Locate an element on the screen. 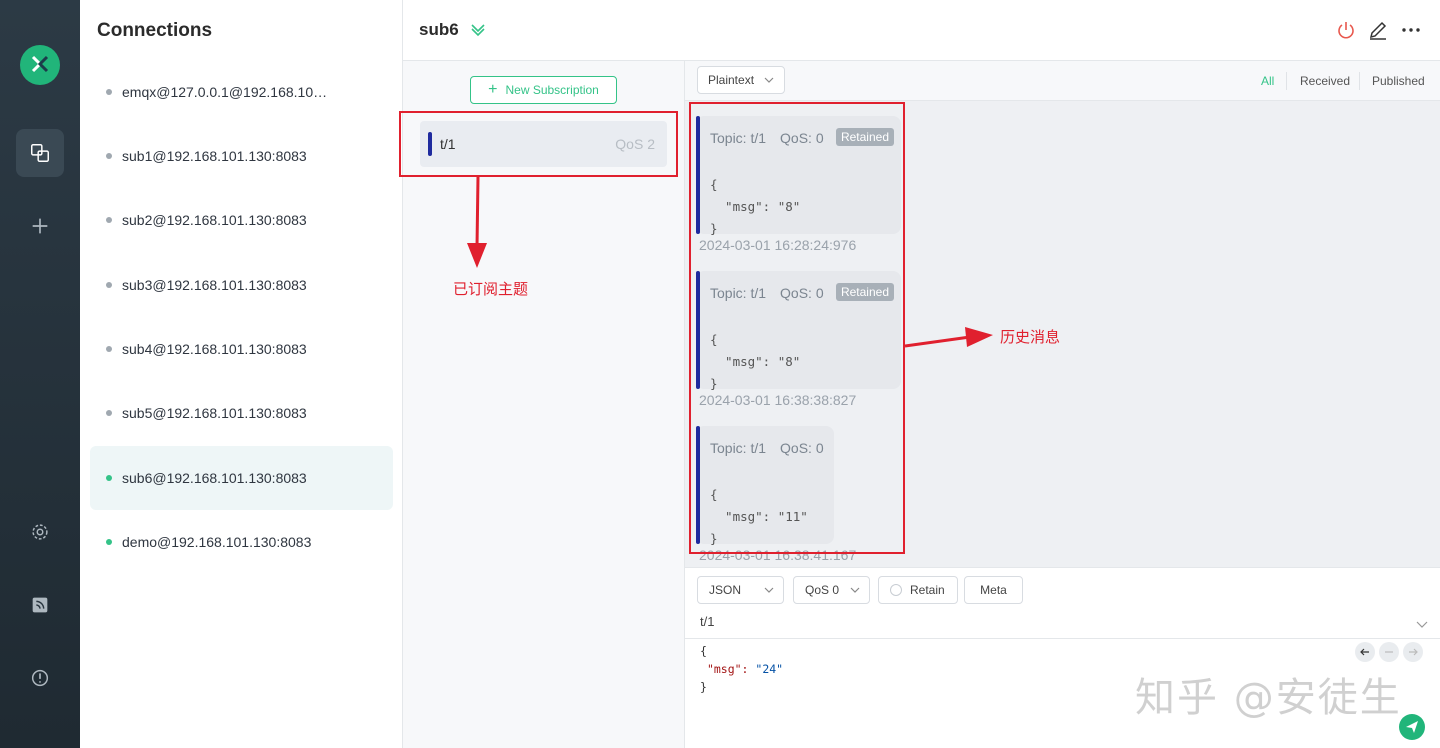 This screenshot has height=748, width=1440. meta-button: Meta is located at coordinates (993, 590).